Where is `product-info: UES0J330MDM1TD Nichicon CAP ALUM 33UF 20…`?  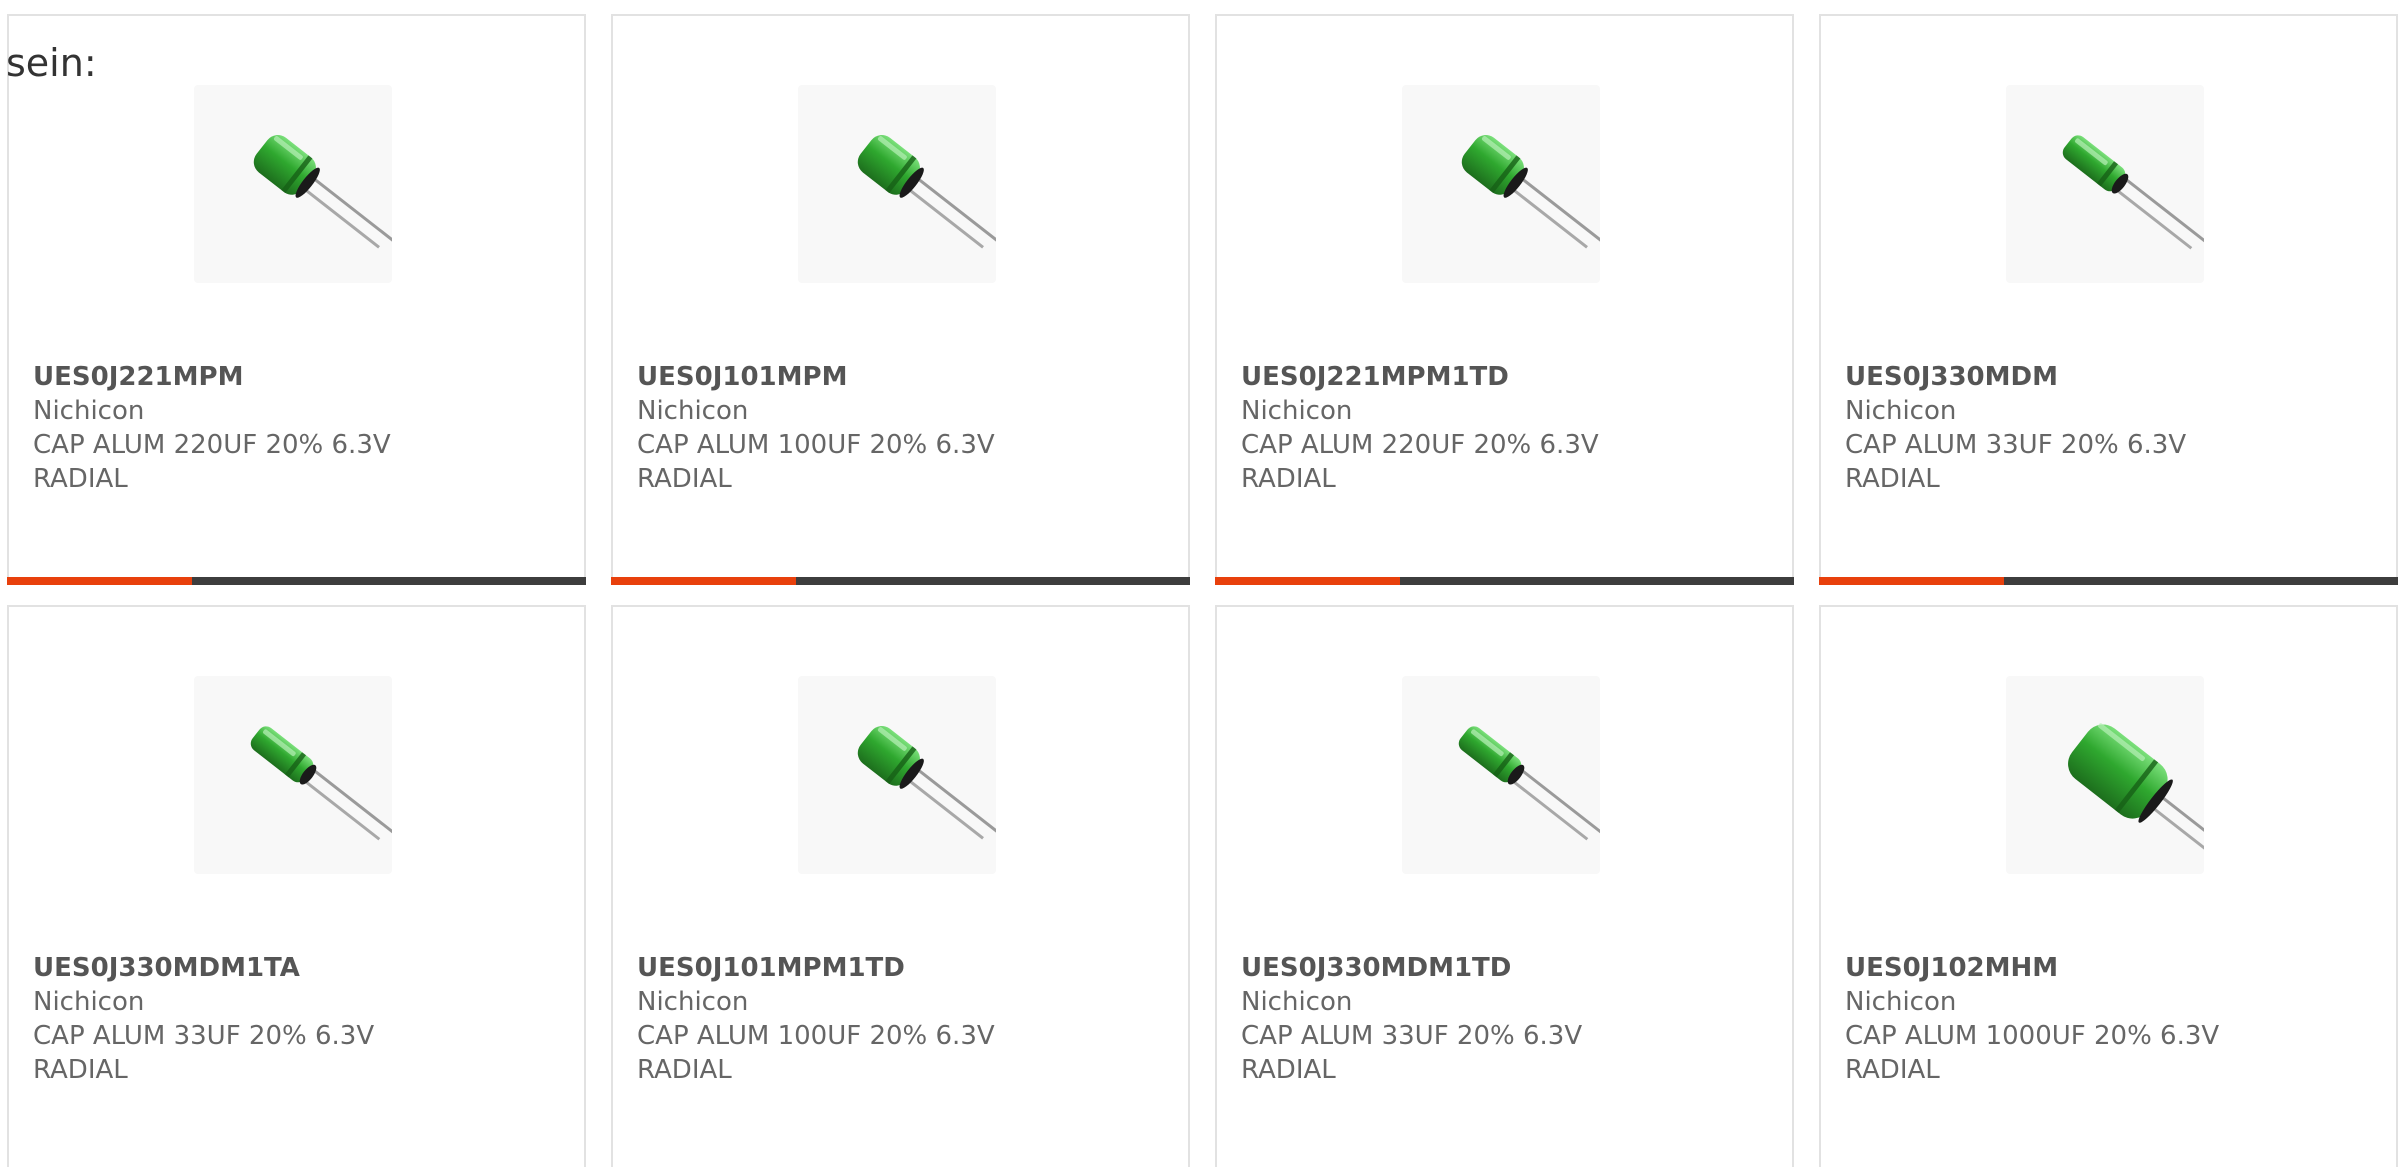
product-info: UES0J330MDM1TD Nichicon CAP ALUM 33UF 20… is located at coordinates (1504, 1019).